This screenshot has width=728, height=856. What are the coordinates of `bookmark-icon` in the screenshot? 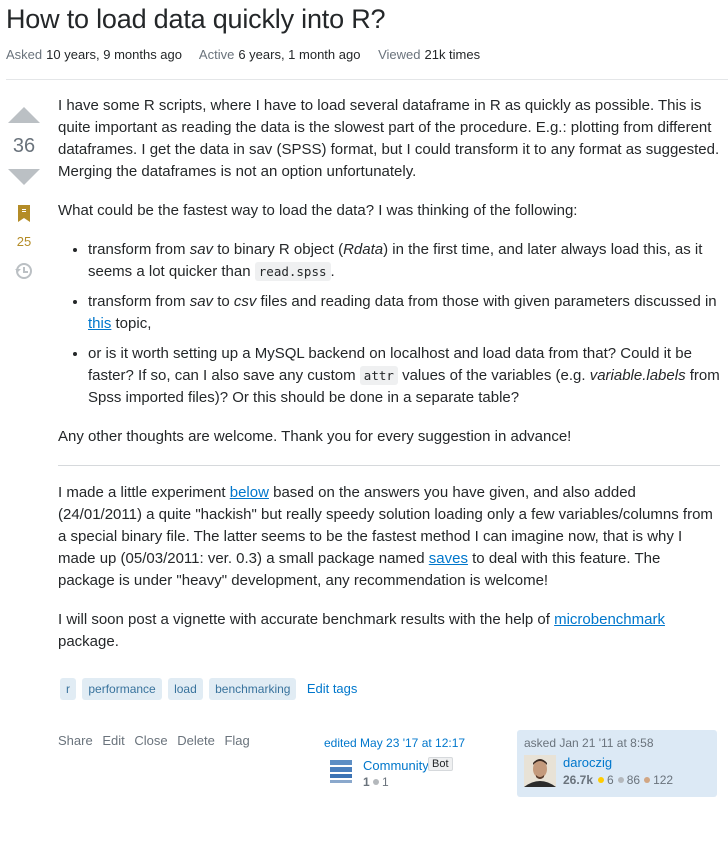 It's located at (24, 216).